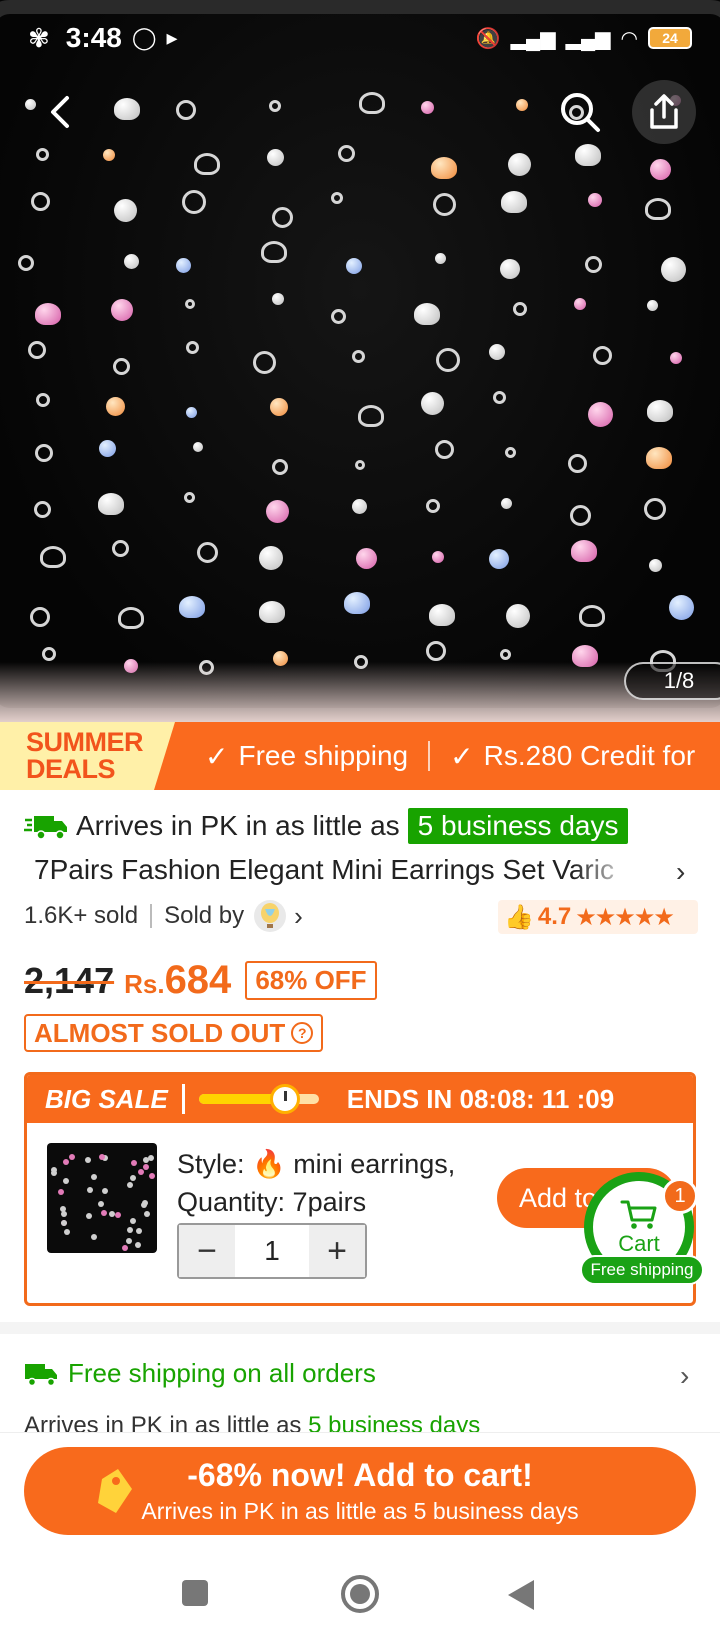 Image resolution: width=720 pixels, height=1640 pixels. Describe the element at coordinates (285, 1099) in the screenshot. I see `clock-icon` at that location.